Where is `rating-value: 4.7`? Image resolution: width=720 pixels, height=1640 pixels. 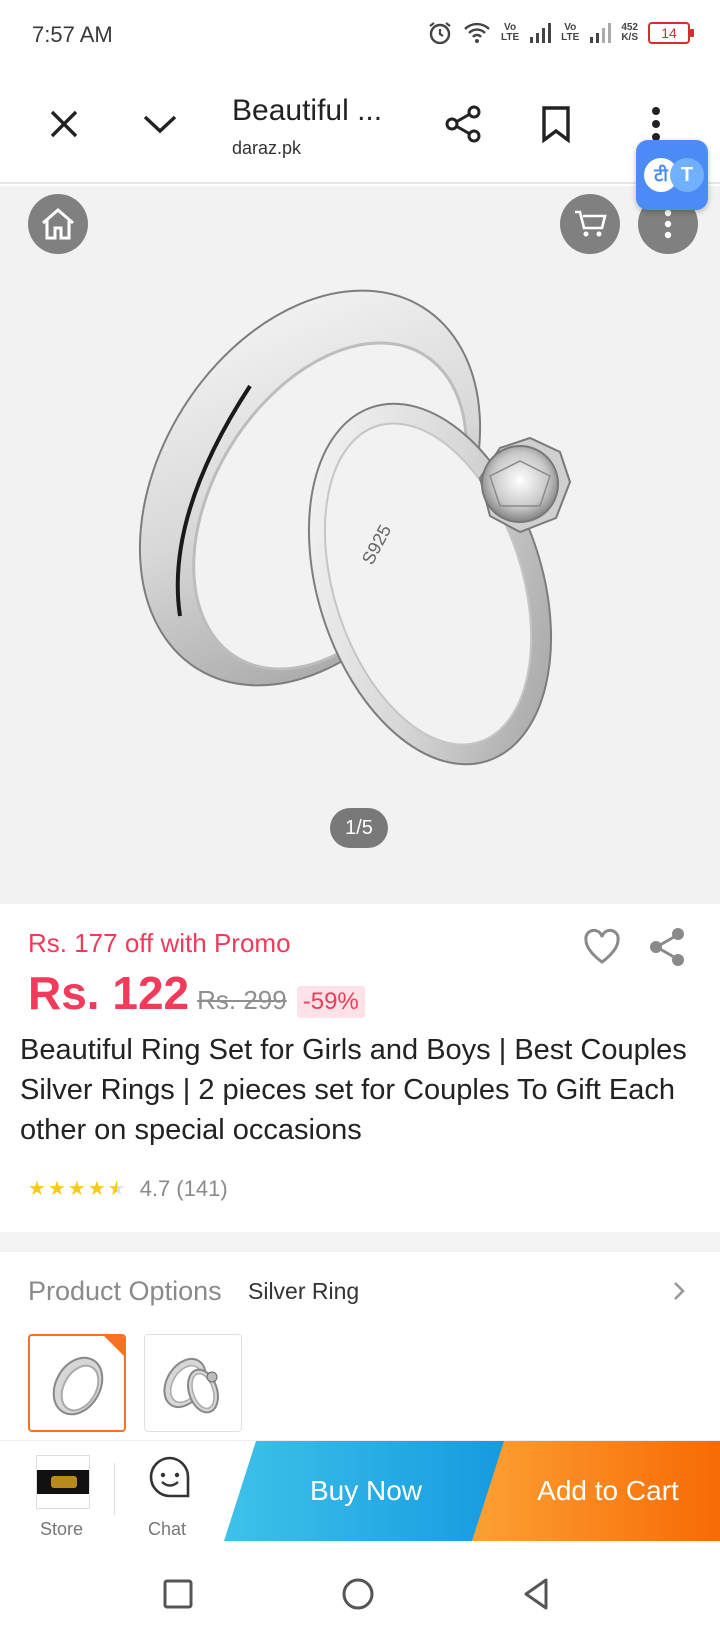
rating-value: 4.7 is located at coordinates (155, 1188).